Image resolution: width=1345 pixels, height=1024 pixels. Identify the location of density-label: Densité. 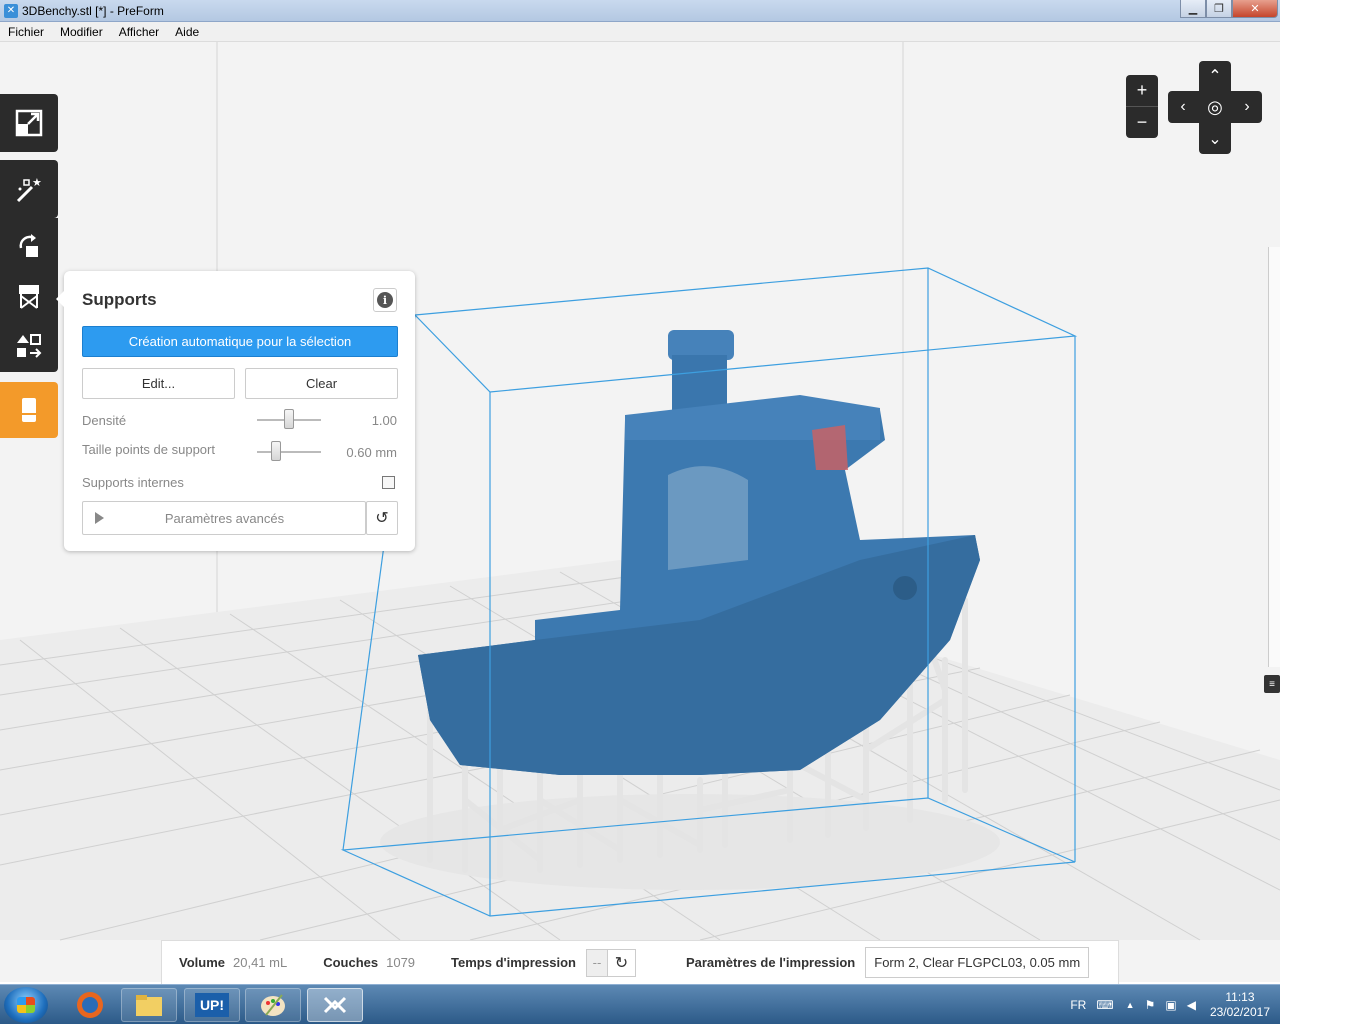
(104, 420).